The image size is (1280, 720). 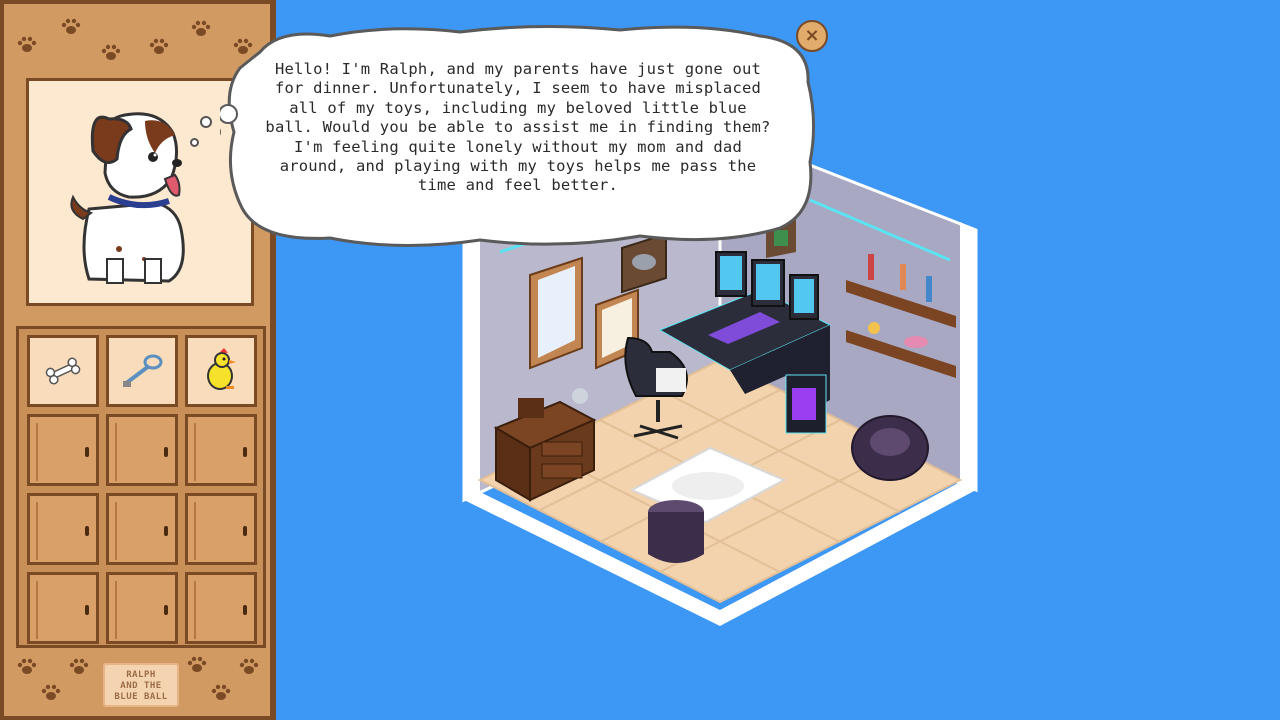 I want to click on close-button: ×, so click(x=812, y=36).